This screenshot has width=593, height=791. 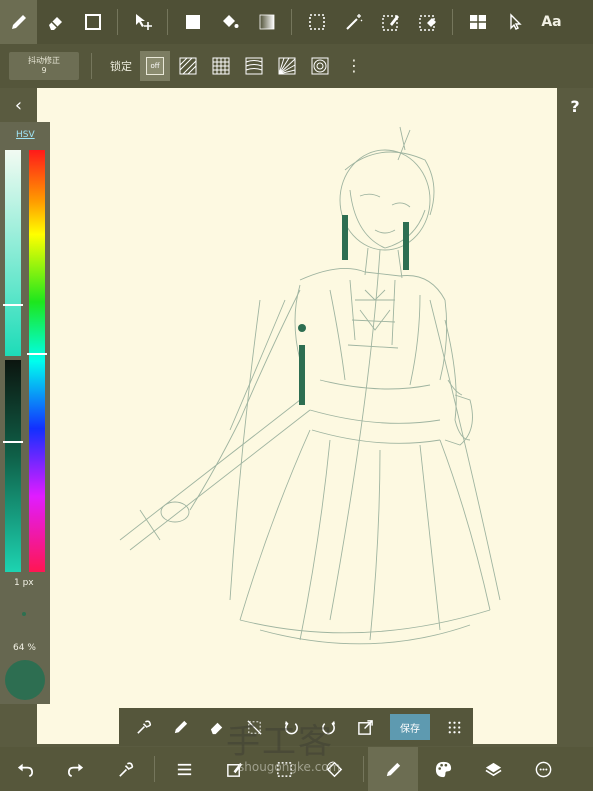 I want to click on off-icon: off, so click(x=155, y=66).